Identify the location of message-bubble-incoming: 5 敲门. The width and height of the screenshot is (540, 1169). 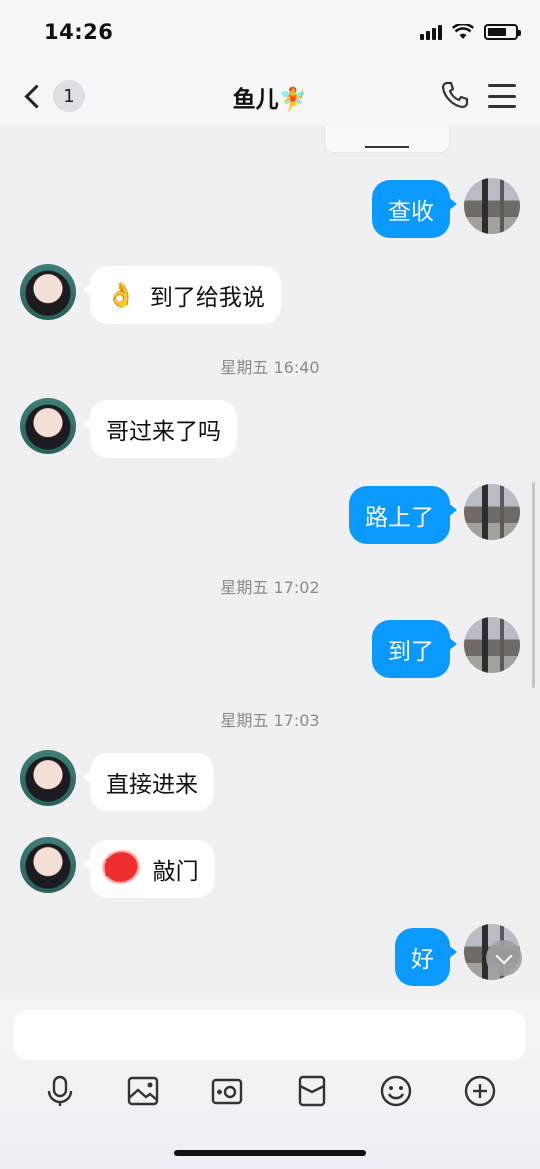
(149, 869).